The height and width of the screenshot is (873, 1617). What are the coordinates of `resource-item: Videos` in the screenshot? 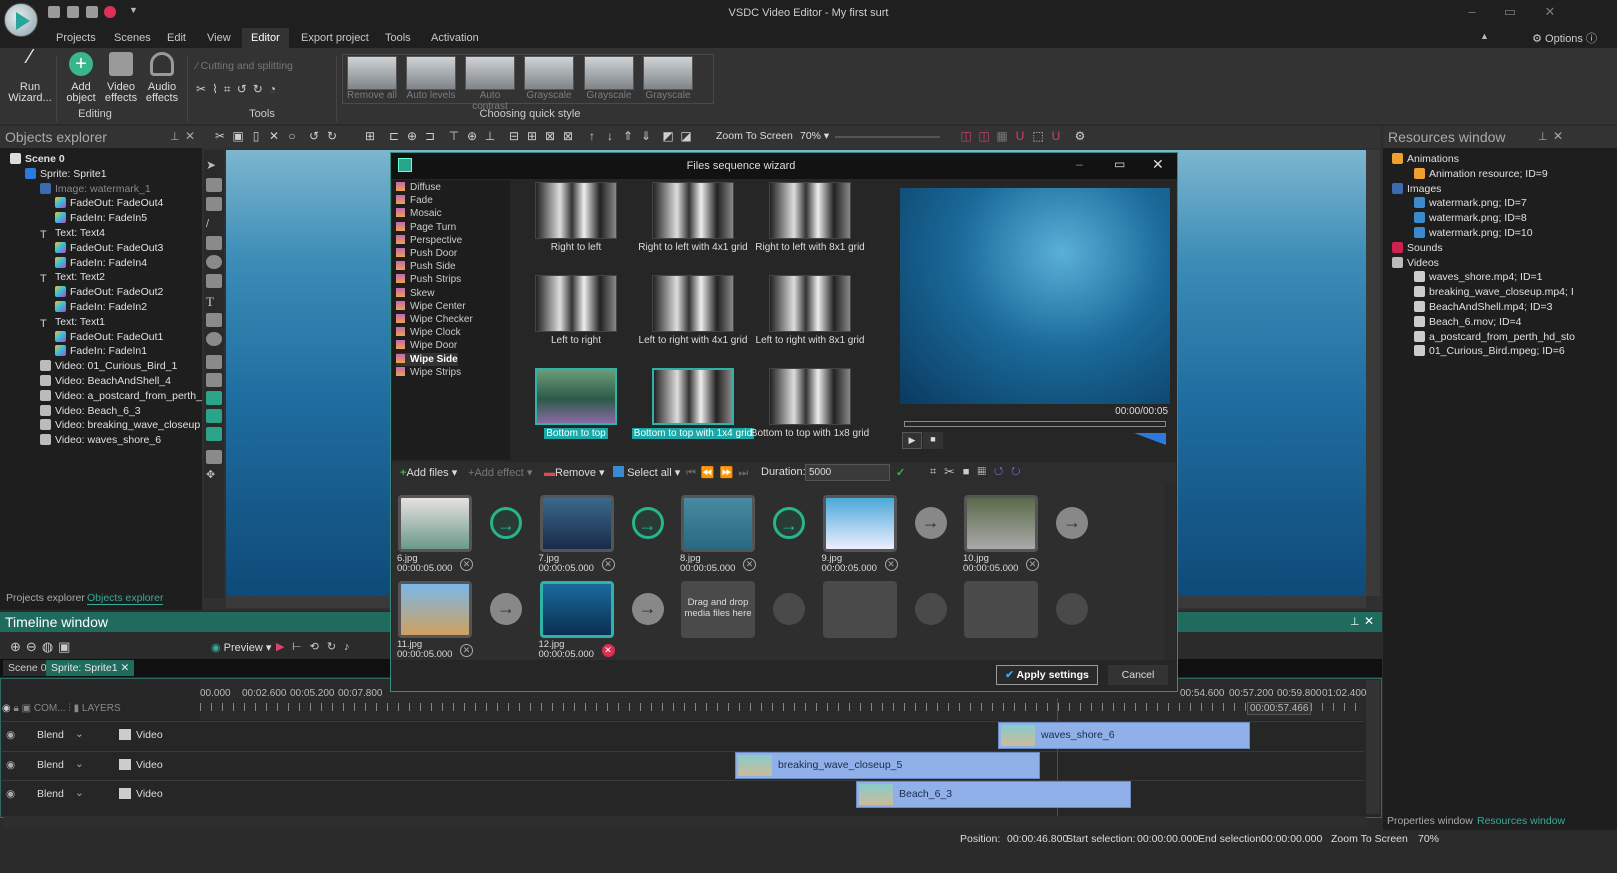 It's located at (1415, 263).